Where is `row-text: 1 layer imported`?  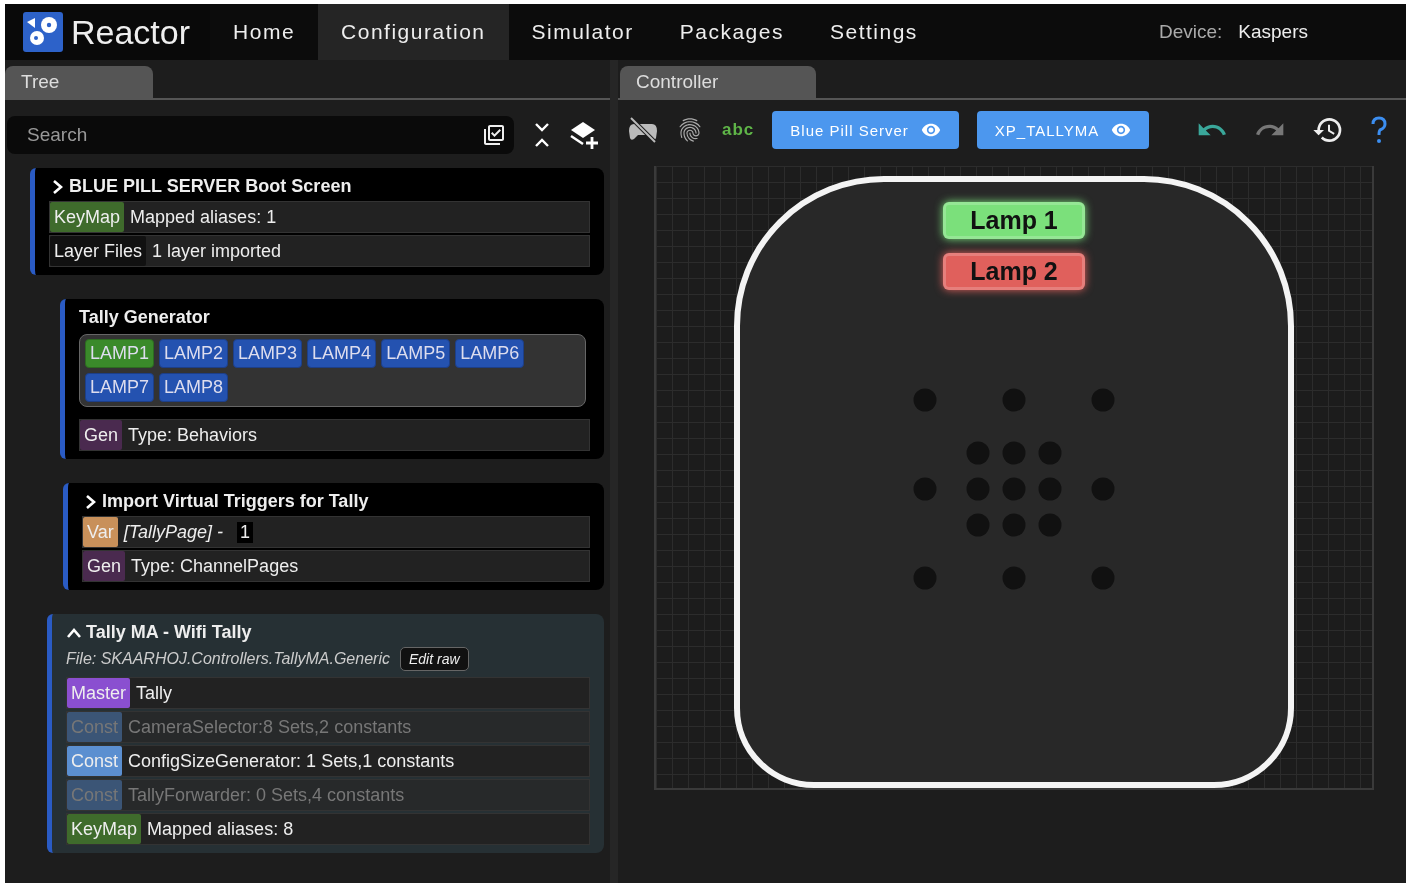
row-text: 1 layer imported is located at coordinates (217, 251).